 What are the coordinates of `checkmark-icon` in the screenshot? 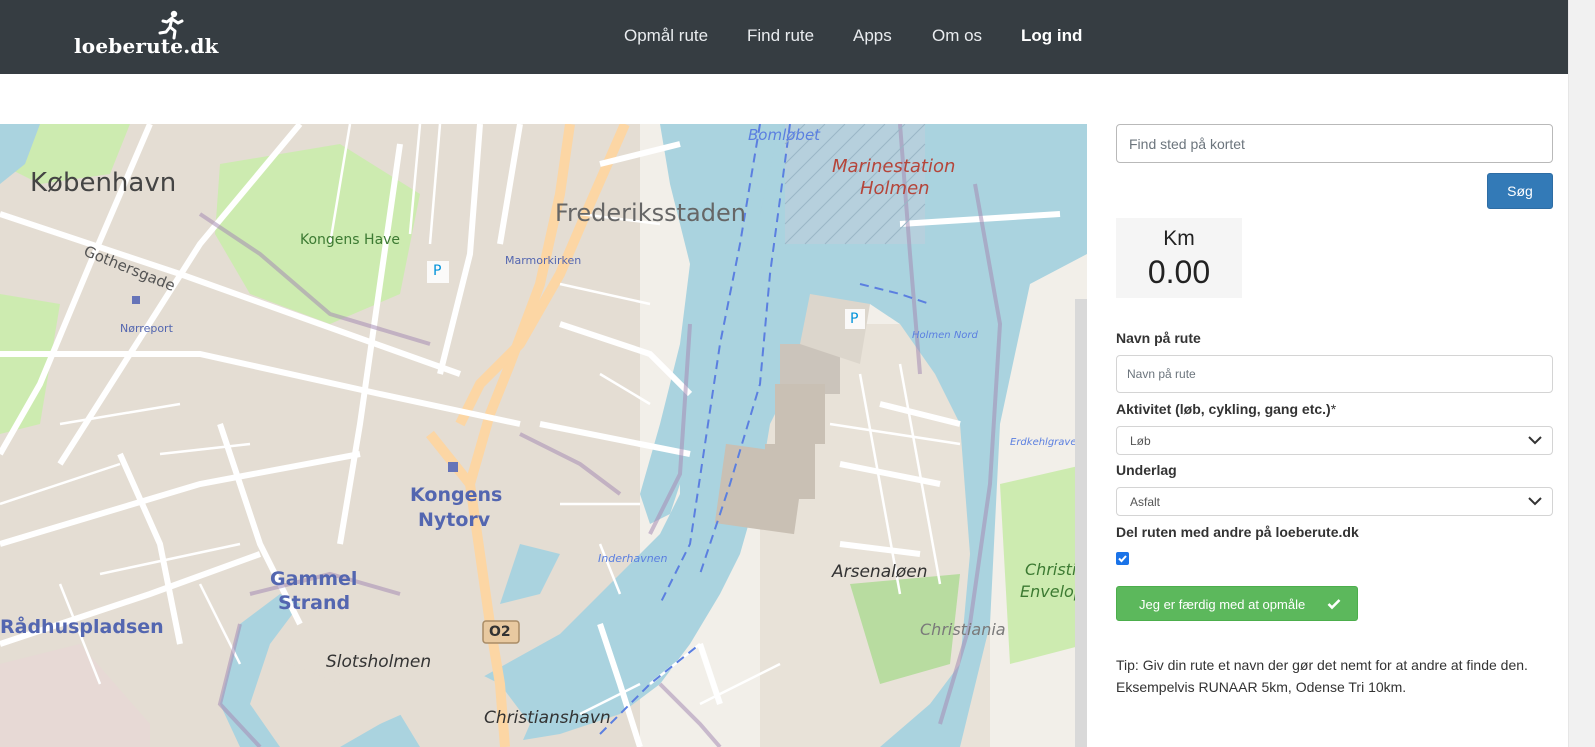 It's located at (1122, 559).